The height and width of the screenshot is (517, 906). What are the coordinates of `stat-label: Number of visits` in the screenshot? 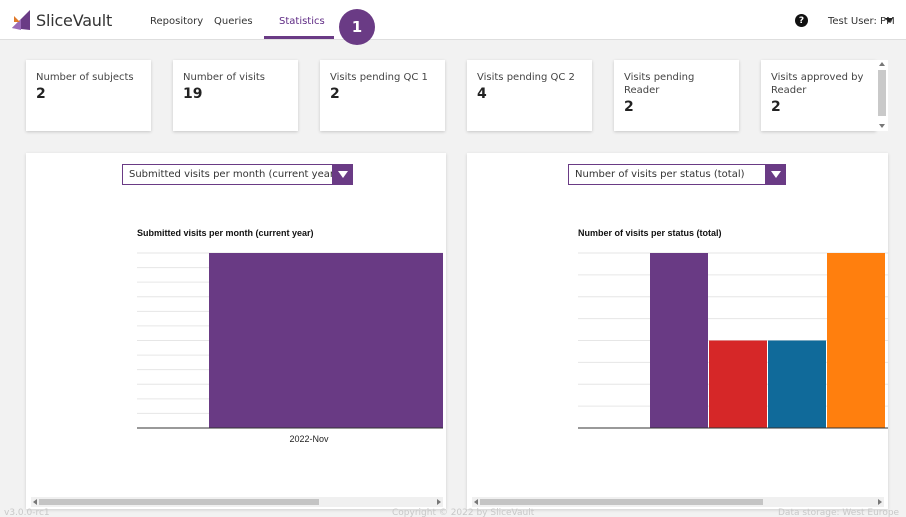 It's located at (224, 77).